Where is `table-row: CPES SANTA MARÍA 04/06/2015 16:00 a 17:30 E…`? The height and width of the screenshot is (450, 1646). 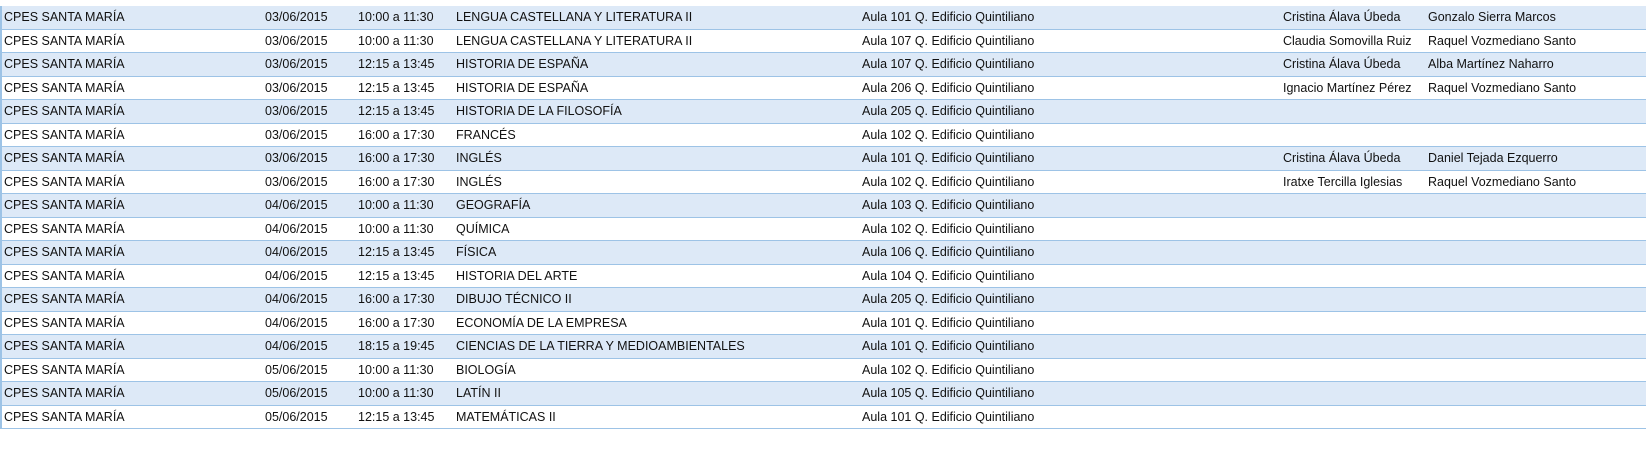
table-row: CPES SANTA MARÍA 04/06/2015 16:00 a 17:30 E… is located at coordinates (823, 323).